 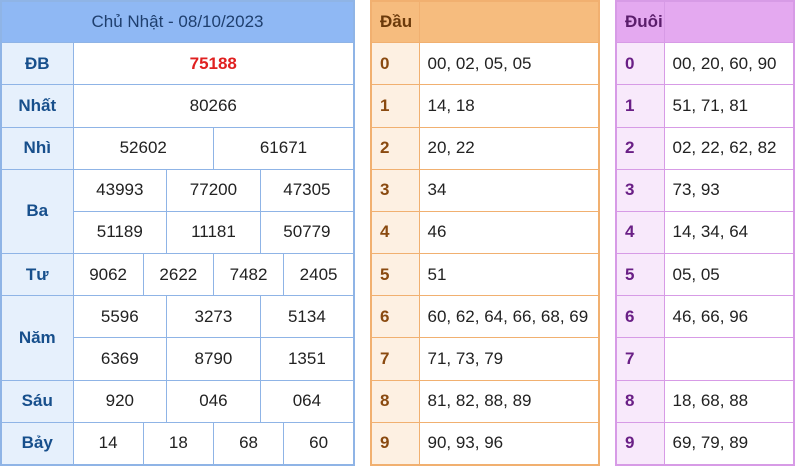 What do you see at coordinates (213, 106) in the screenshot?
I see `prize-value: 80266` at bounding box center [213, 106].